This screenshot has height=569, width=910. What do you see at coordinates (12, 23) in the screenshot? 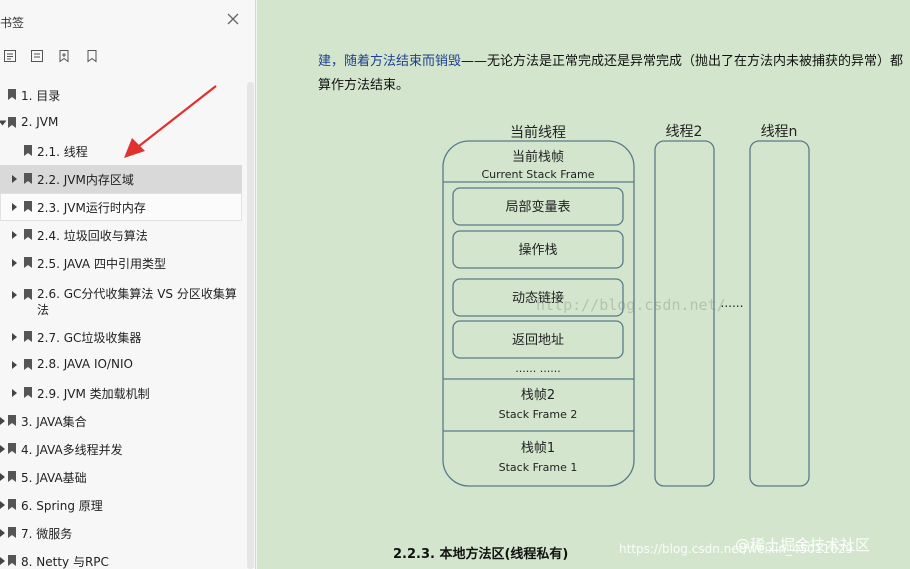
I see `bookmarks-title: 书签` at bounding box center [12, 23].